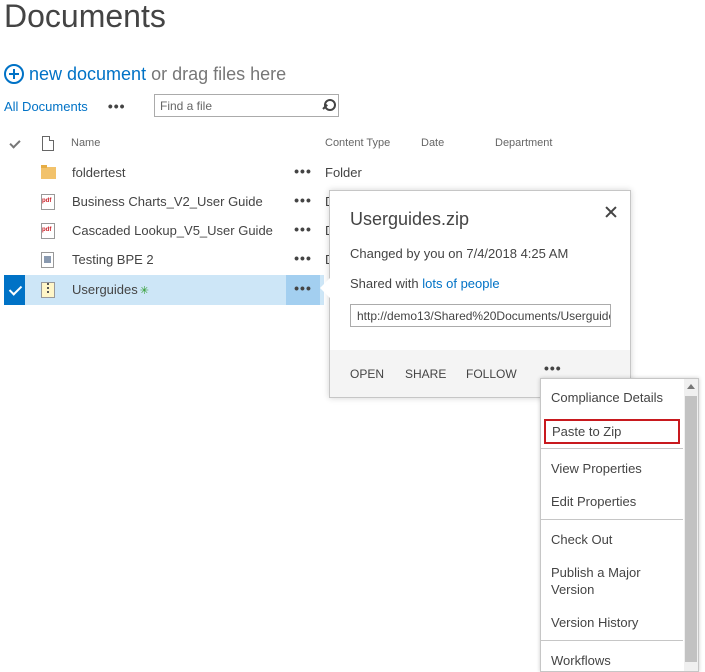 This screenshot has height=672, width=705. I want to click on row-select-checkbox-checked, so click(14, 290).